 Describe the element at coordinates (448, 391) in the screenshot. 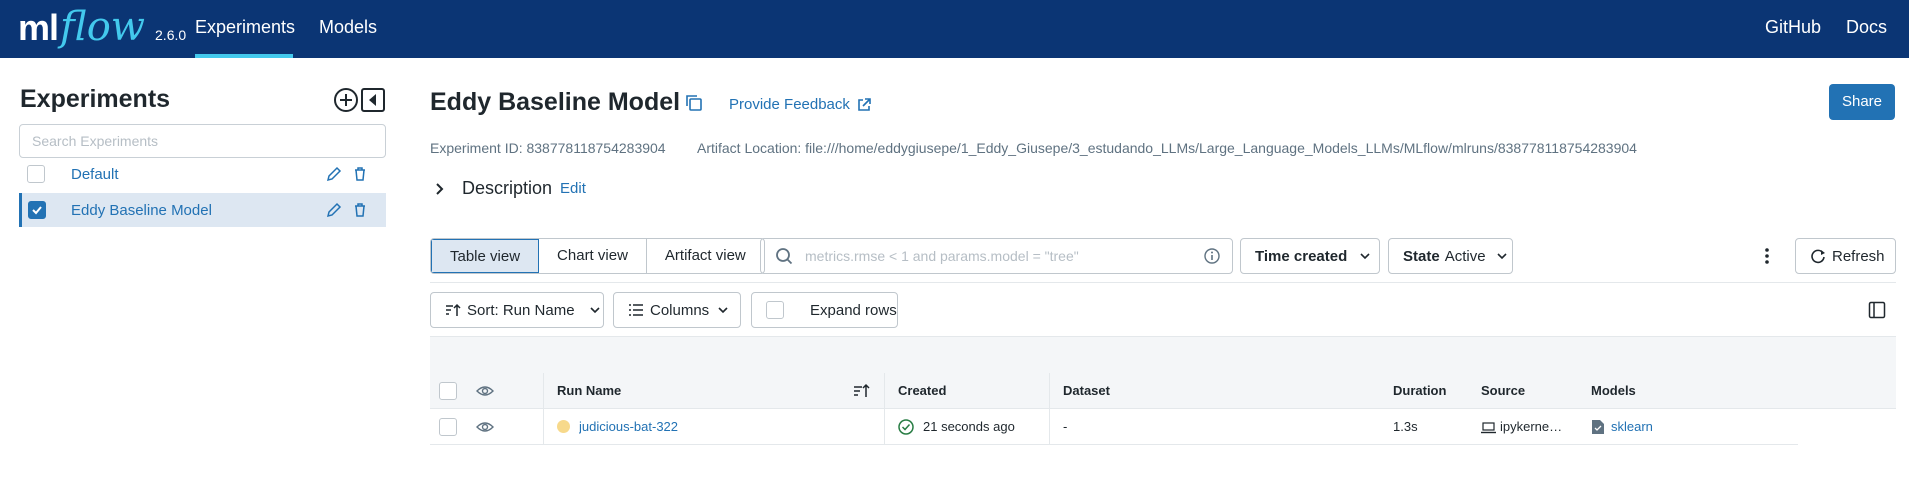

I see `select-all-checkbox` at that location.